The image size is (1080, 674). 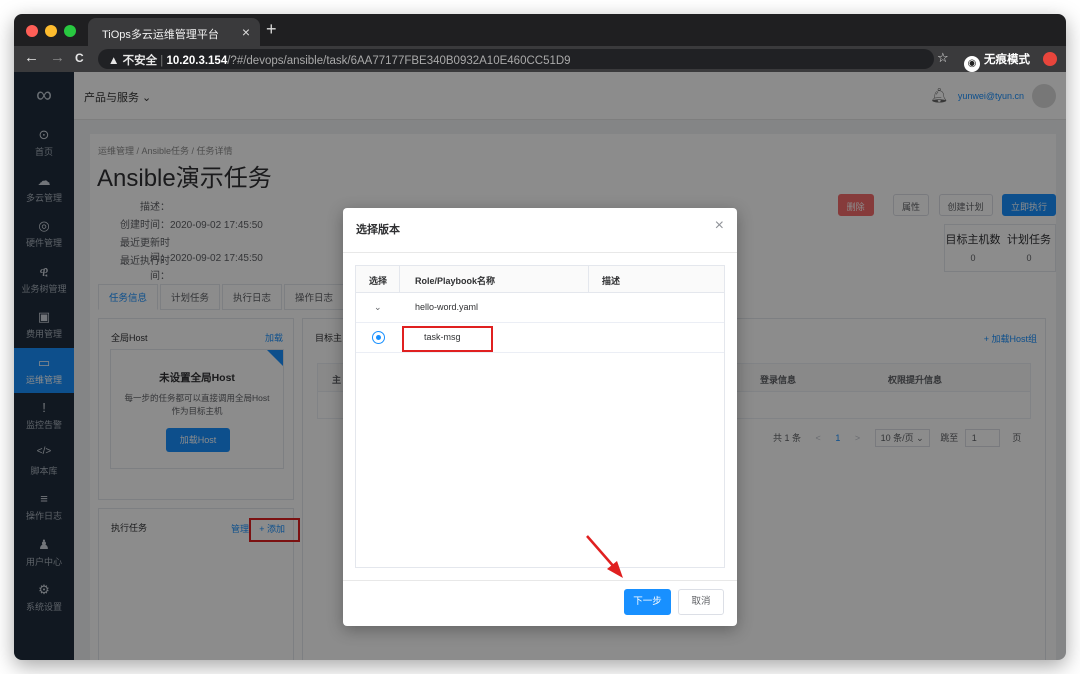 What do you see at coordinates (1007, 60) in the screenshot?
I see `incognito-label: 无痕模式` at bounding box center [1007, 60].